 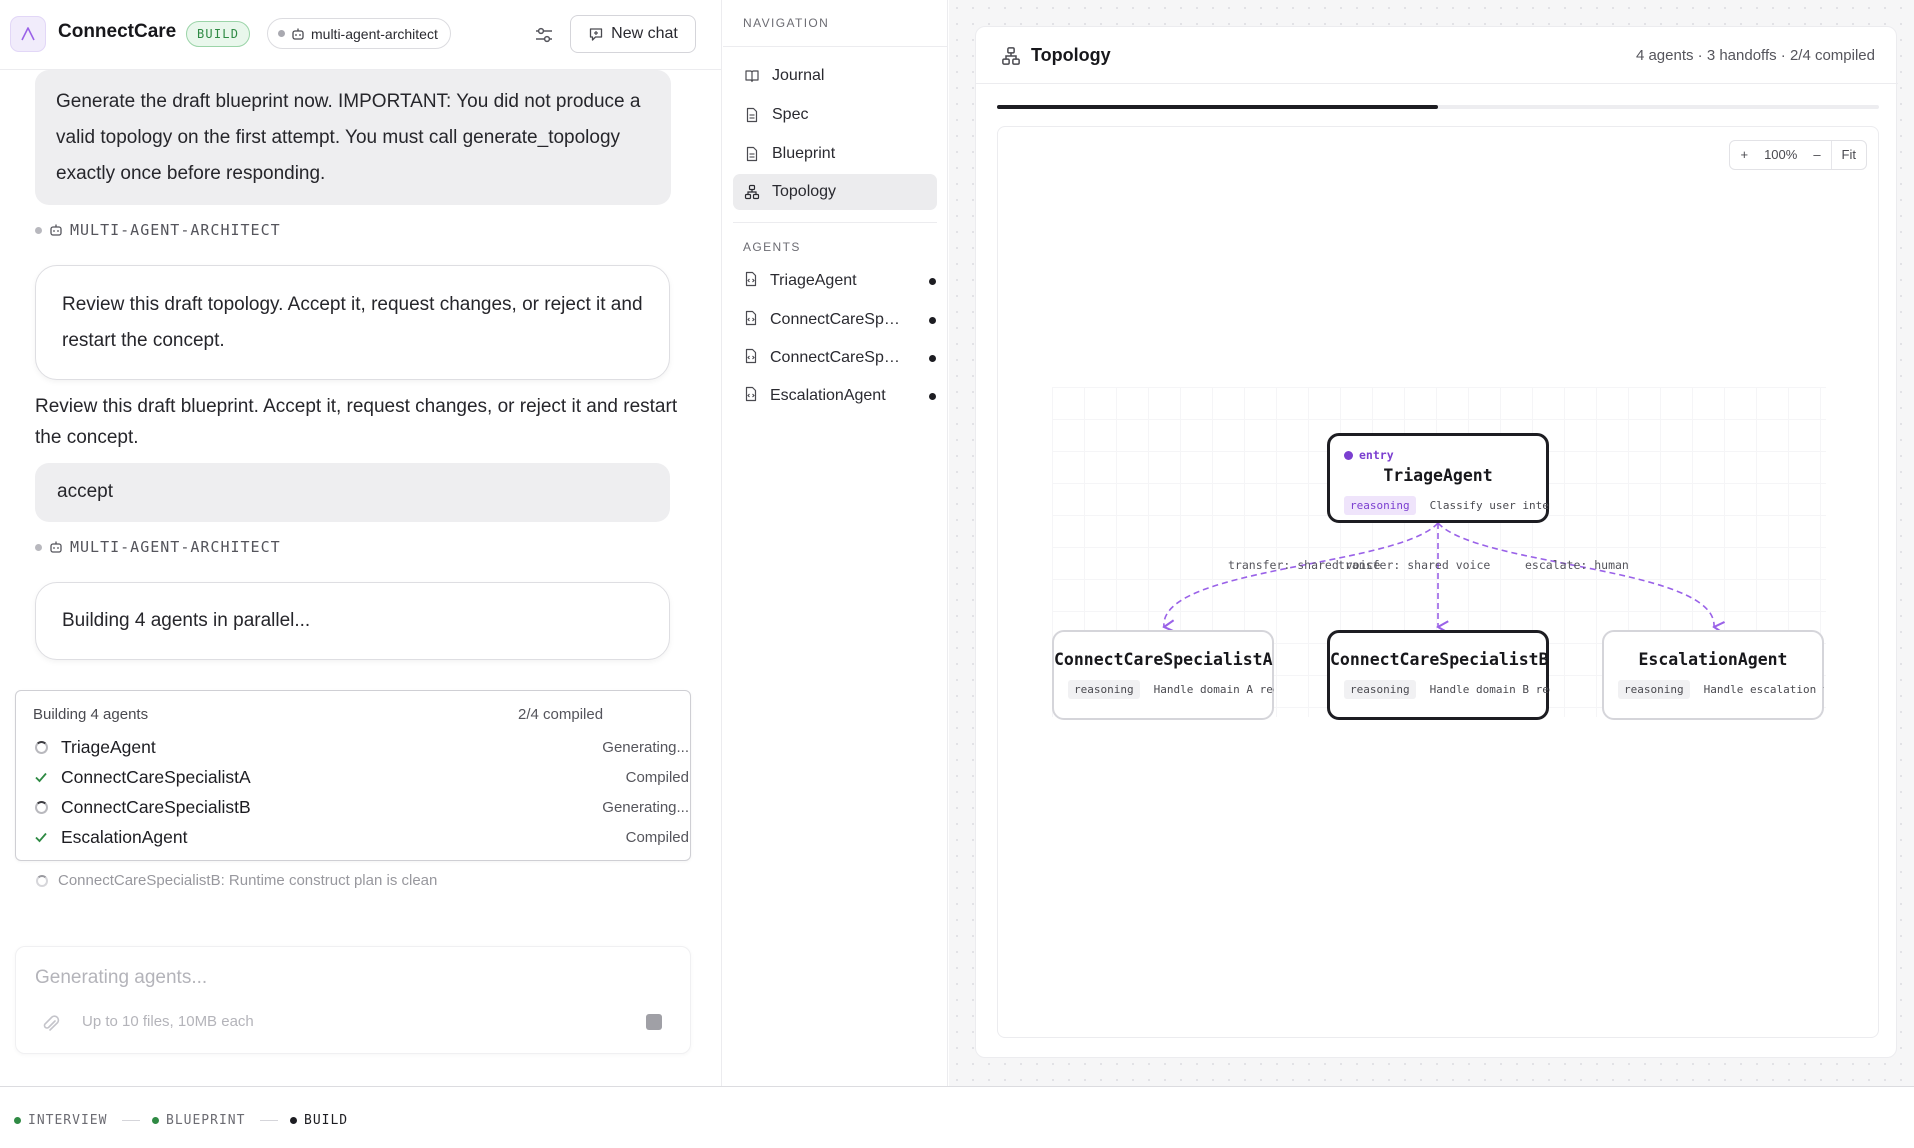 What do you see at coordinates (206, 1120) in the screenshot?
I see `step-label: BLUEPRINT` at bounding box center [206, 1120].